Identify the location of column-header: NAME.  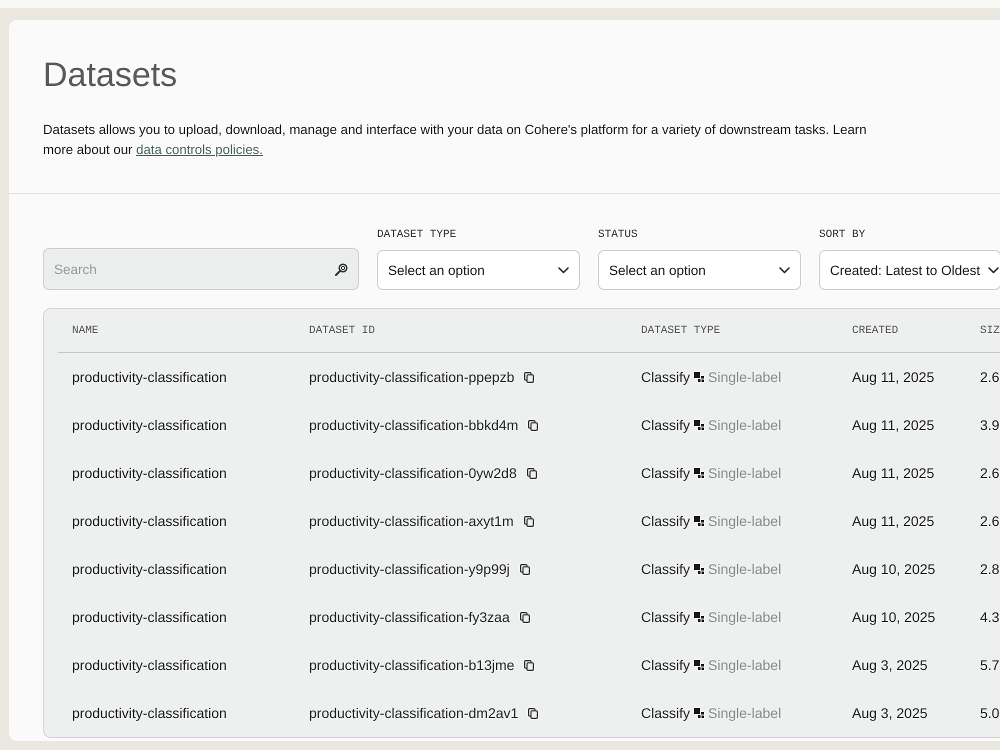
(85, 330).